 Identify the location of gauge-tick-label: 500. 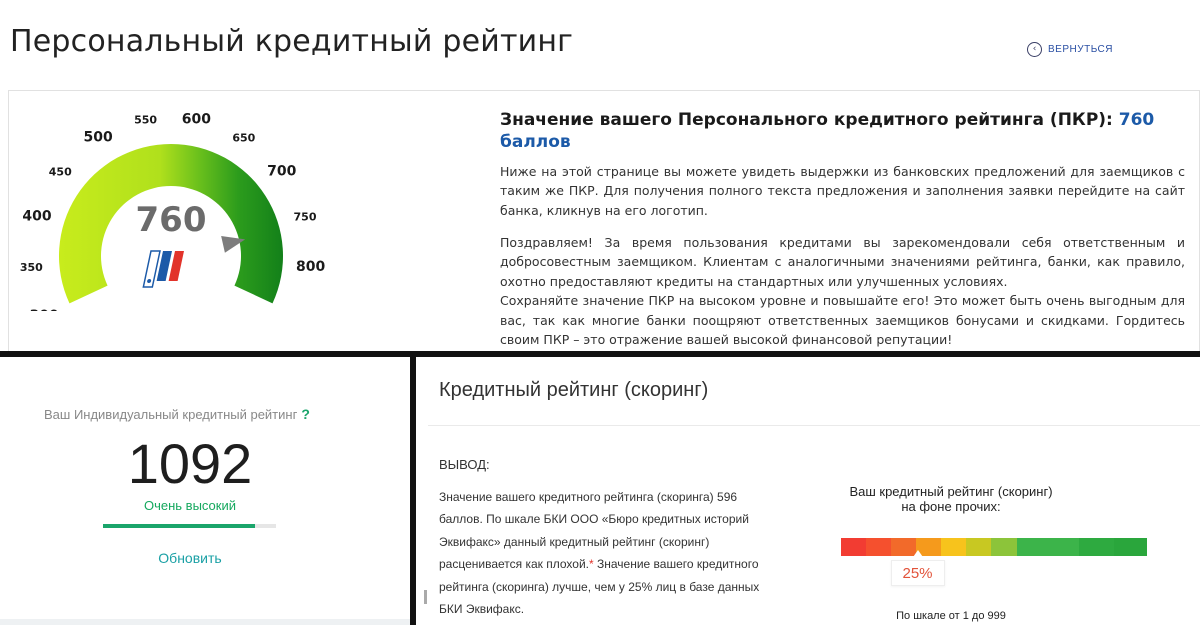
(98, 137).